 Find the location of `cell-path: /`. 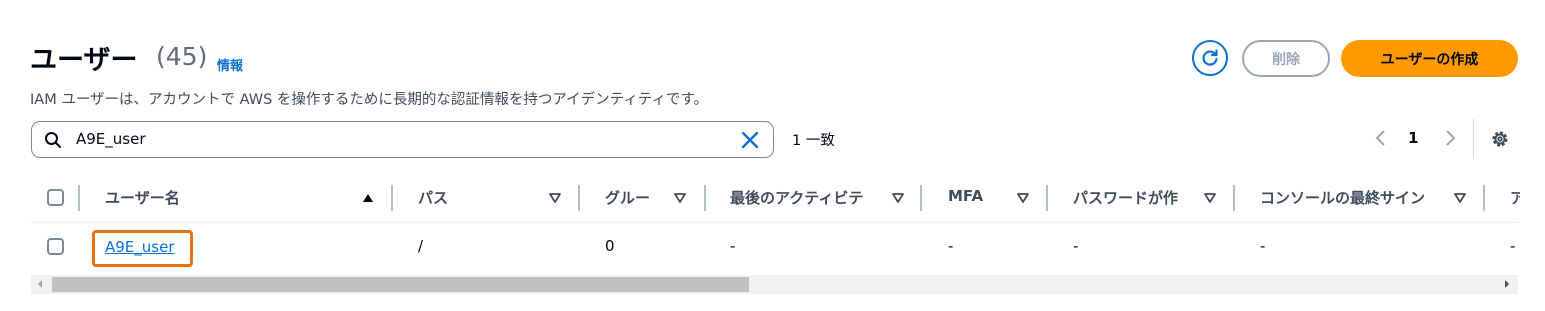

cell-path: / is located at coordinates (421, 246).